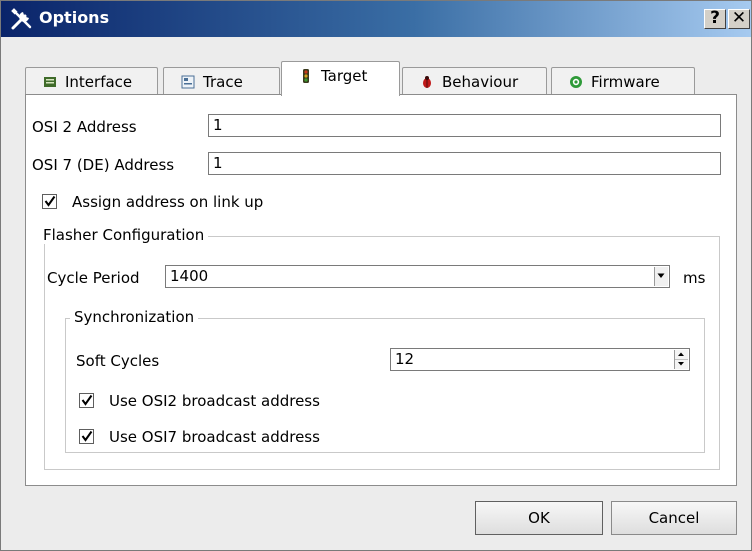 The image size is (752, 551). What do you see at coordinates (214, 437) in the screenshot?
I see `osi7-broadcast-label: Use OSI7 broadcast address` at bounding box center [214, 437].